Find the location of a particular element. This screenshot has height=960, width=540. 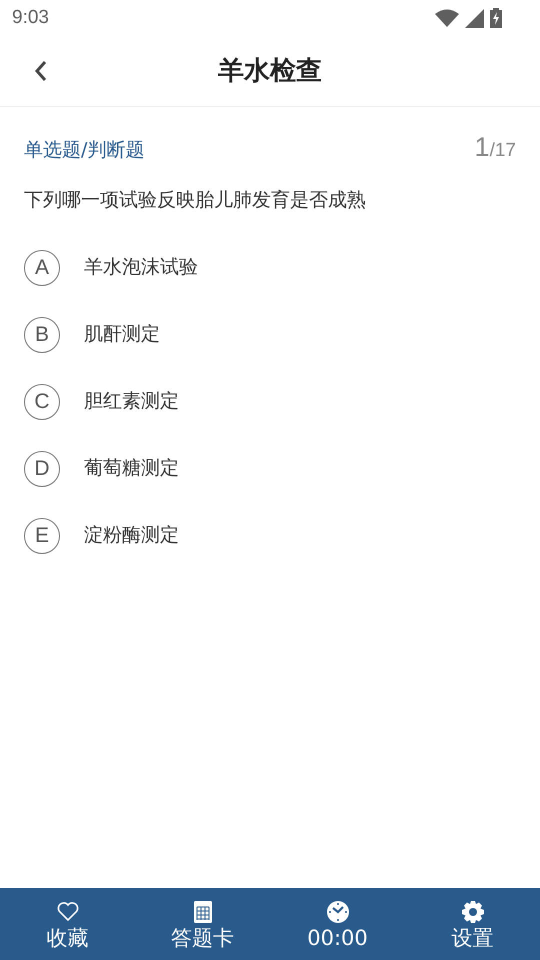

question-counter: 1/17 is located at coordinates (495, 147).